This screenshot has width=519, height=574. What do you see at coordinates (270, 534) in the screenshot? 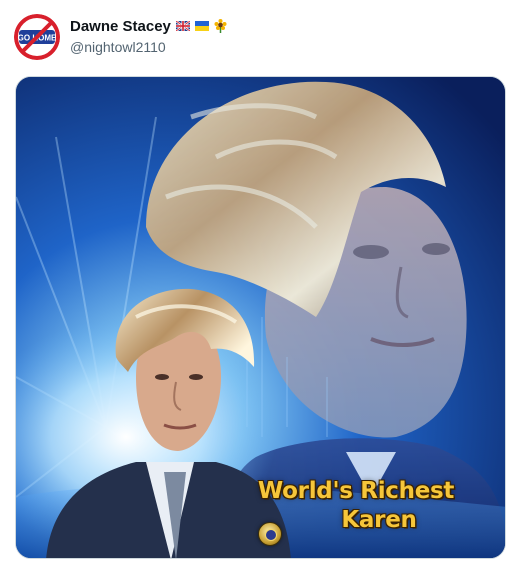
I see `seal-icon` at bounding box center [270, 534].